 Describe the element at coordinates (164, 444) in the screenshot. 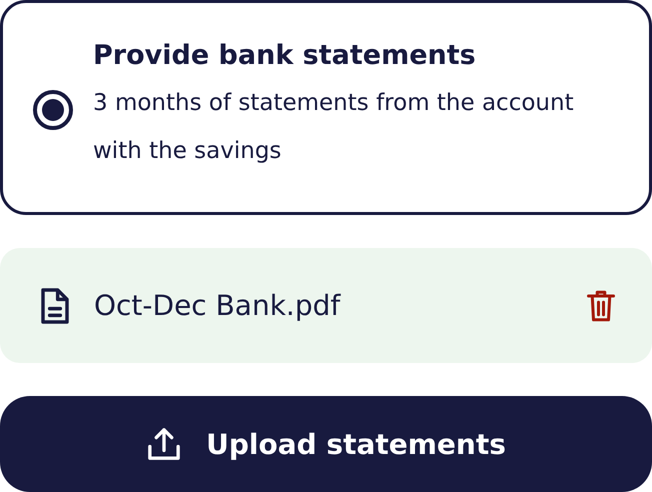

I see `upload-icon` at that location.